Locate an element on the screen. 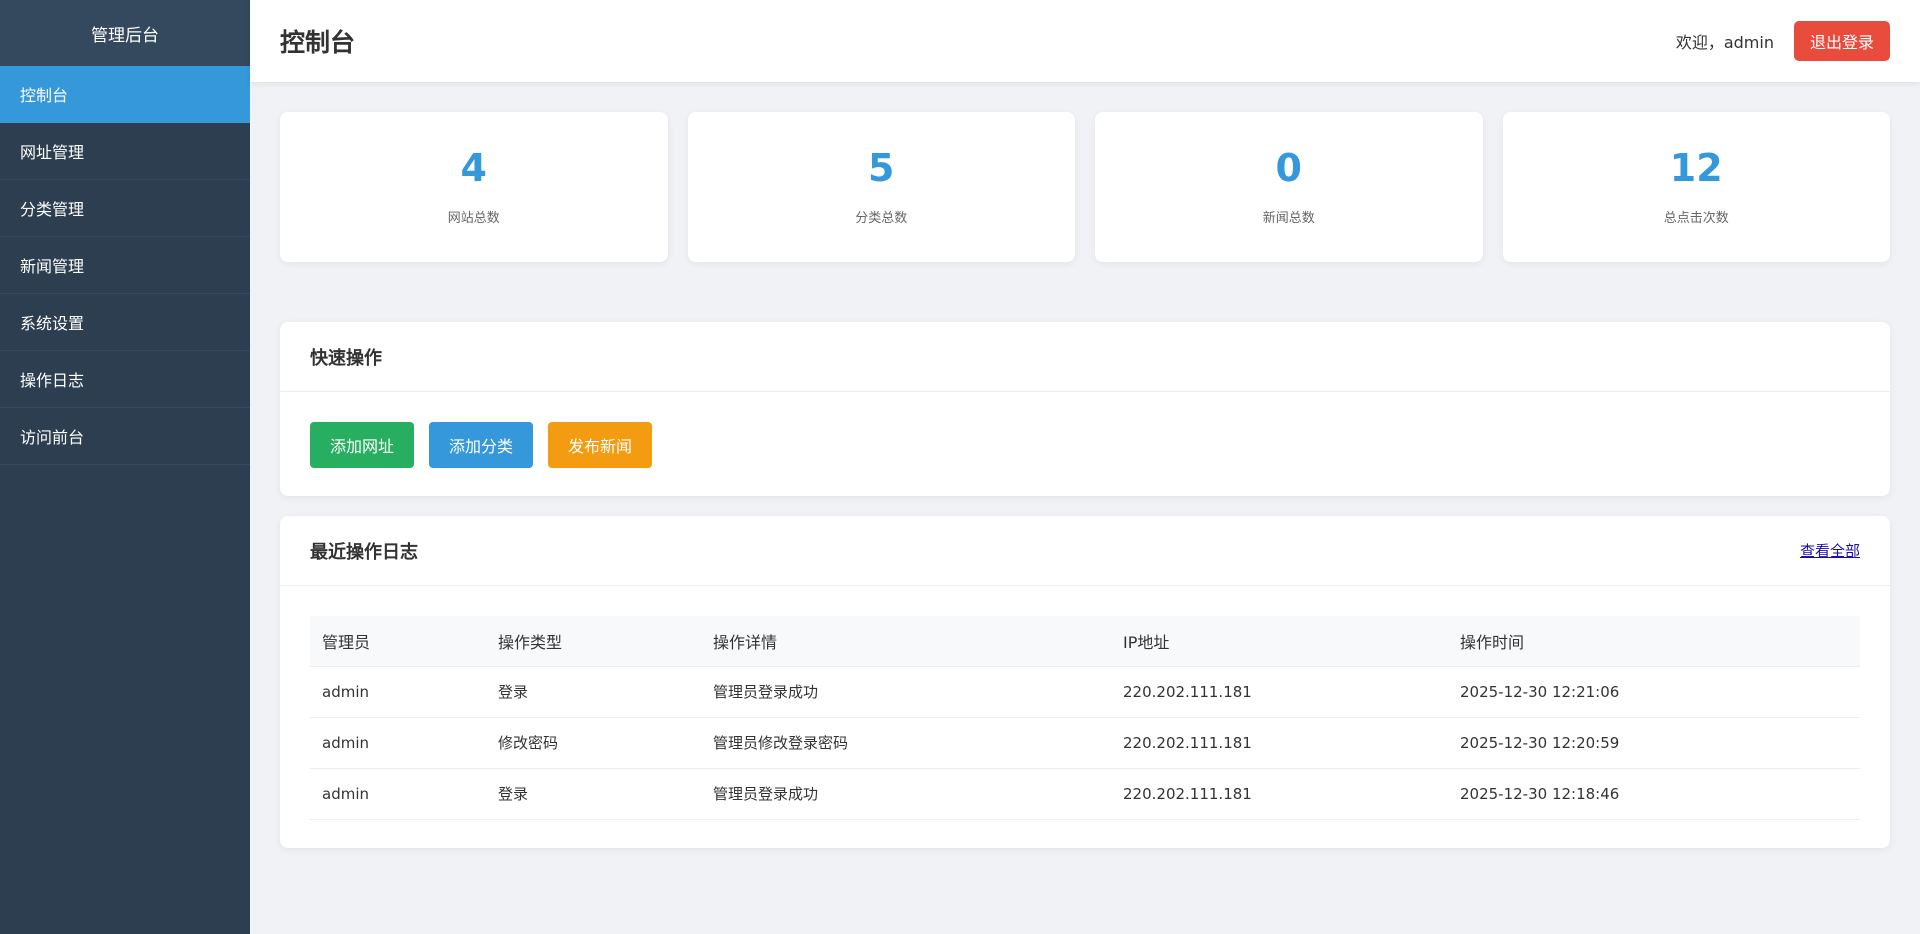  sidebar-item-settings: 系统设置 is located at coordinates (125, 322).